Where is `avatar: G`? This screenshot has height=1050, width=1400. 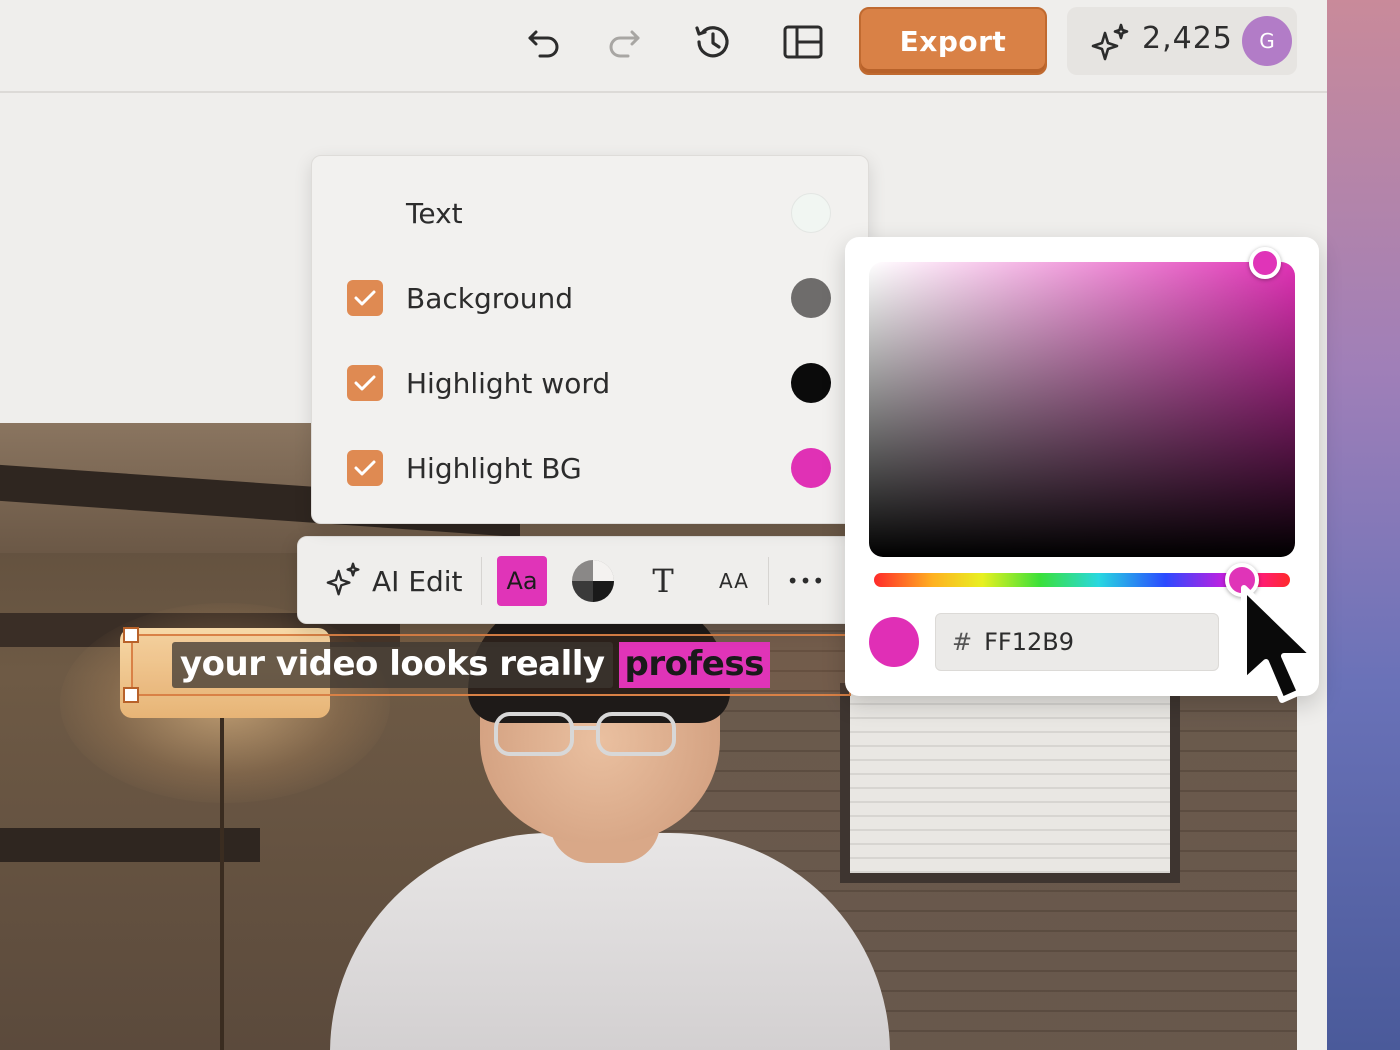 avatar: G is located at coordinates (1267, 41).